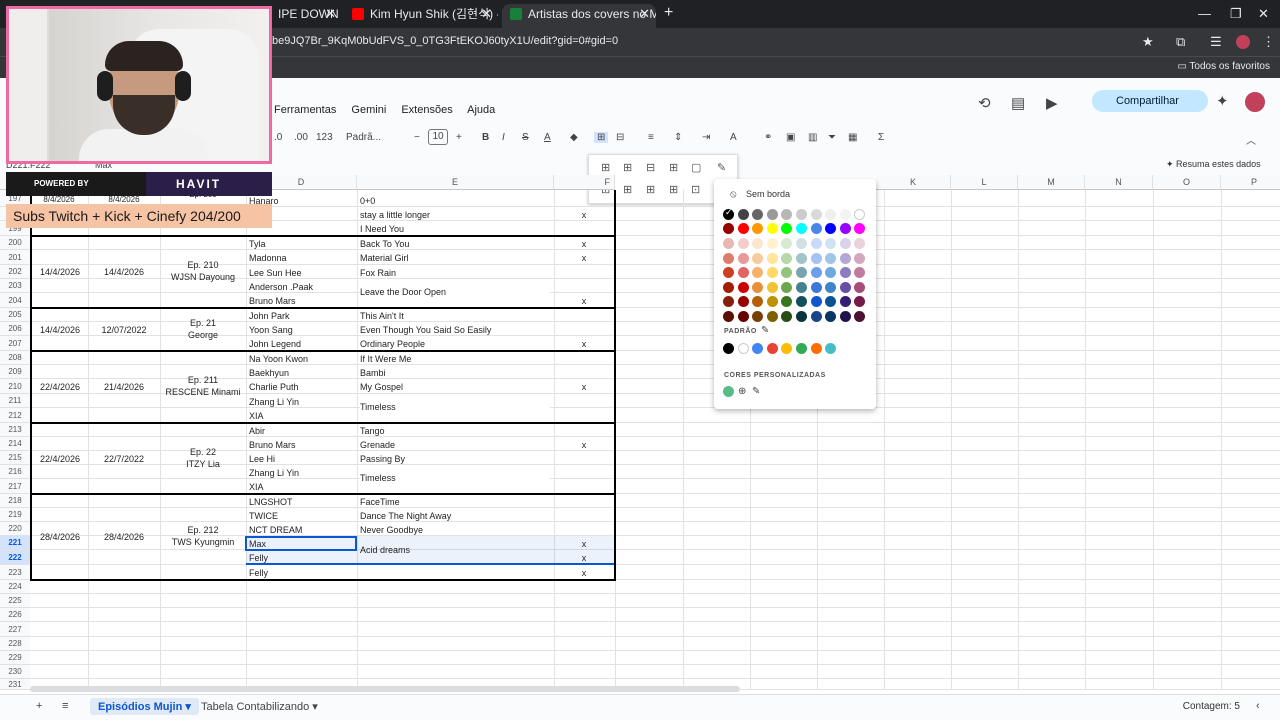  What do you see at coordinates (15, 372) in the screenshot?
I see `row-header: 209` at bounding box center [15, 372].